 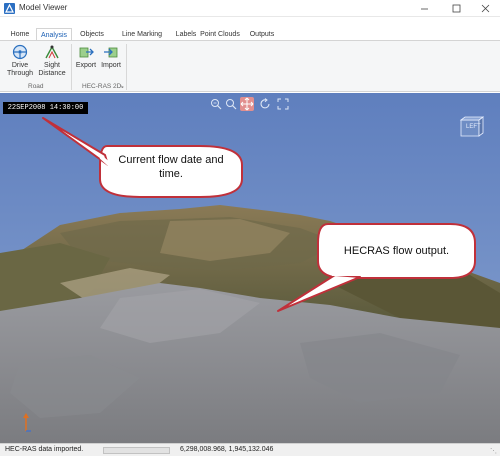 I want to click on zoom-in-icon, so click(x=231, y=104).